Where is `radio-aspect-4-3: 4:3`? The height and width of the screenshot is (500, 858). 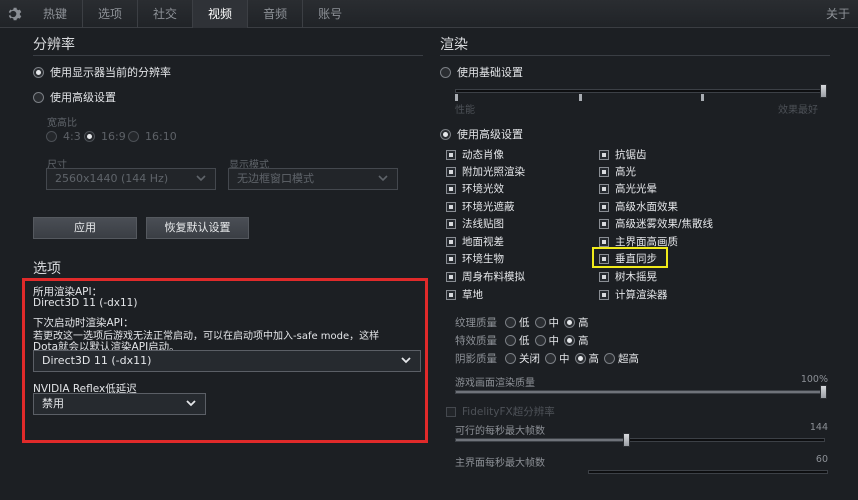 radio-aspect-4-3: 4:3 is located at coordinates (63, 136).